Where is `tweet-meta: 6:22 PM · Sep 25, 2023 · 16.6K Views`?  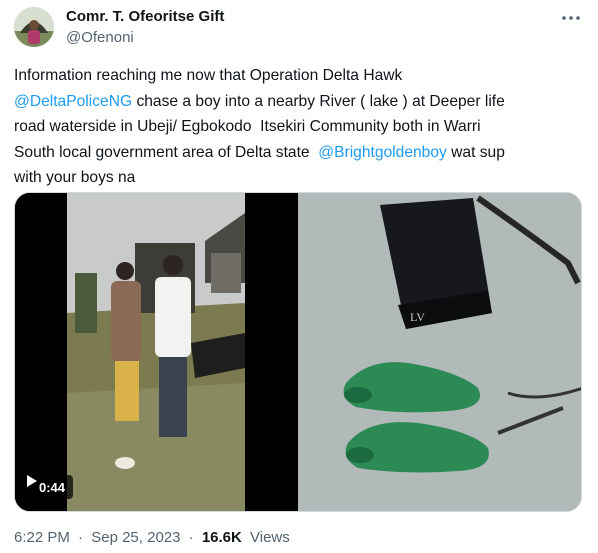
tweet-meta: 6:22 PM · Sep 25, 2023 · 16.6K Views is located at coordinates (152, 537).